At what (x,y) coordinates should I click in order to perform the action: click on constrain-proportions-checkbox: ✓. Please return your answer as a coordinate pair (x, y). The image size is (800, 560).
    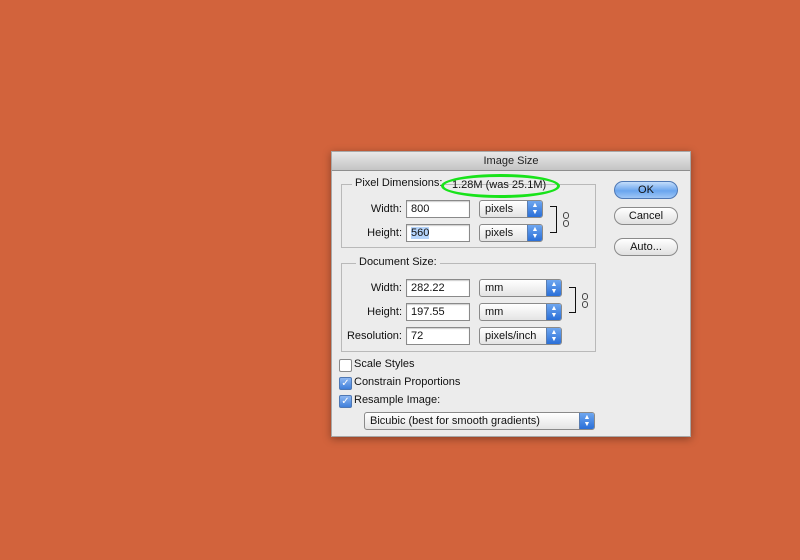
    Looking at the image, I should click on (345, 383).